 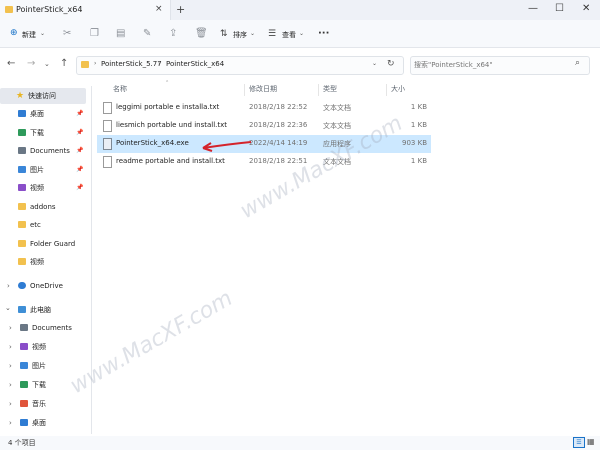 I want to click on breadcrumb-current: PointerStick_x64, so click(x=195, y=64).